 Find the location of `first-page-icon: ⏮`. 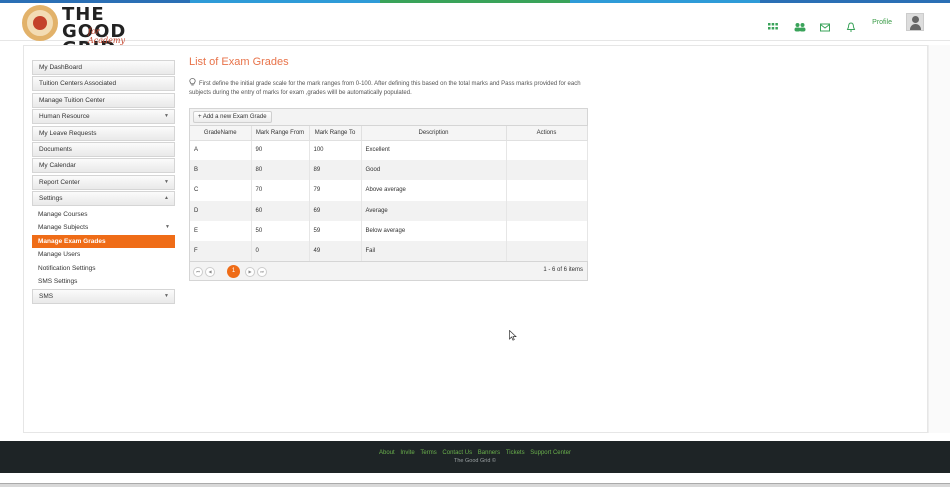

first-page-icon: ⏮ is located at coordinates (198, 272).